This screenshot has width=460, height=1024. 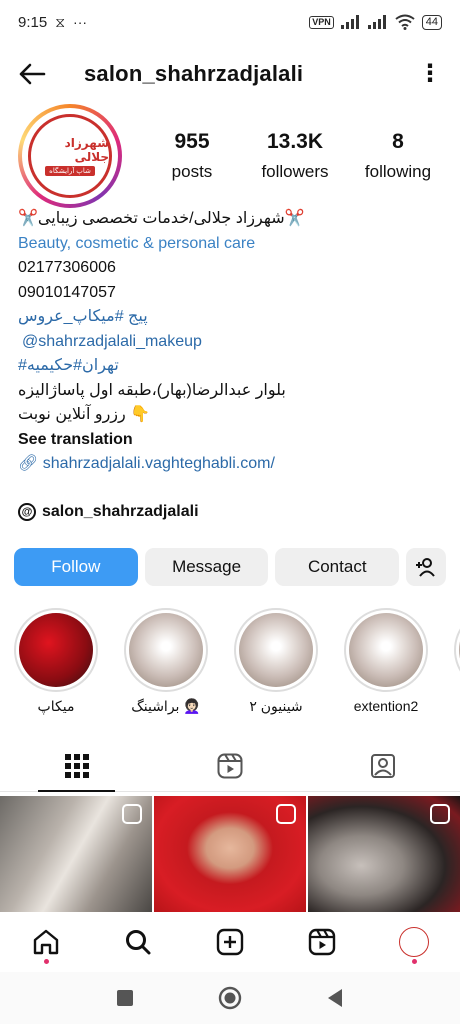 What do you see at coordinates (349, 22) in the screenshot?
I see `signal-icon` at bounding box center [349, 22].